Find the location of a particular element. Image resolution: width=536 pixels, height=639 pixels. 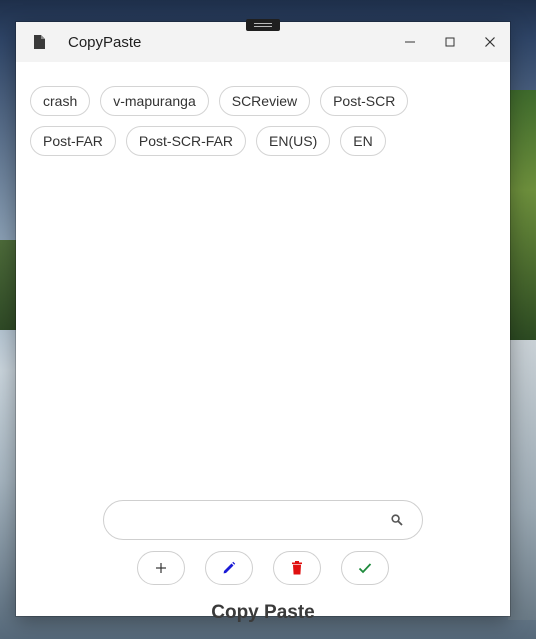

tag-chip-v-mapuranga: v-mapuranga is located at coordinates (154, 101).